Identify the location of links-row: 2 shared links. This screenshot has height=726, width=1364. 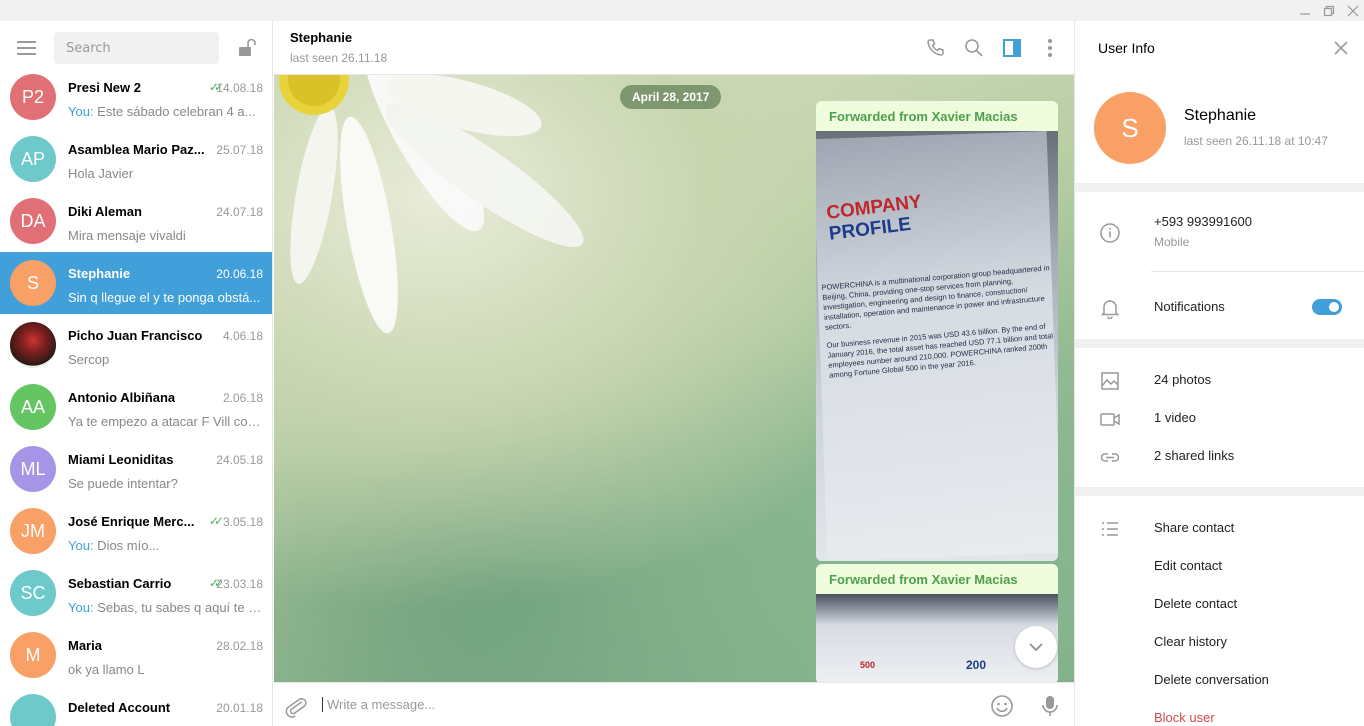
(1219, 456).